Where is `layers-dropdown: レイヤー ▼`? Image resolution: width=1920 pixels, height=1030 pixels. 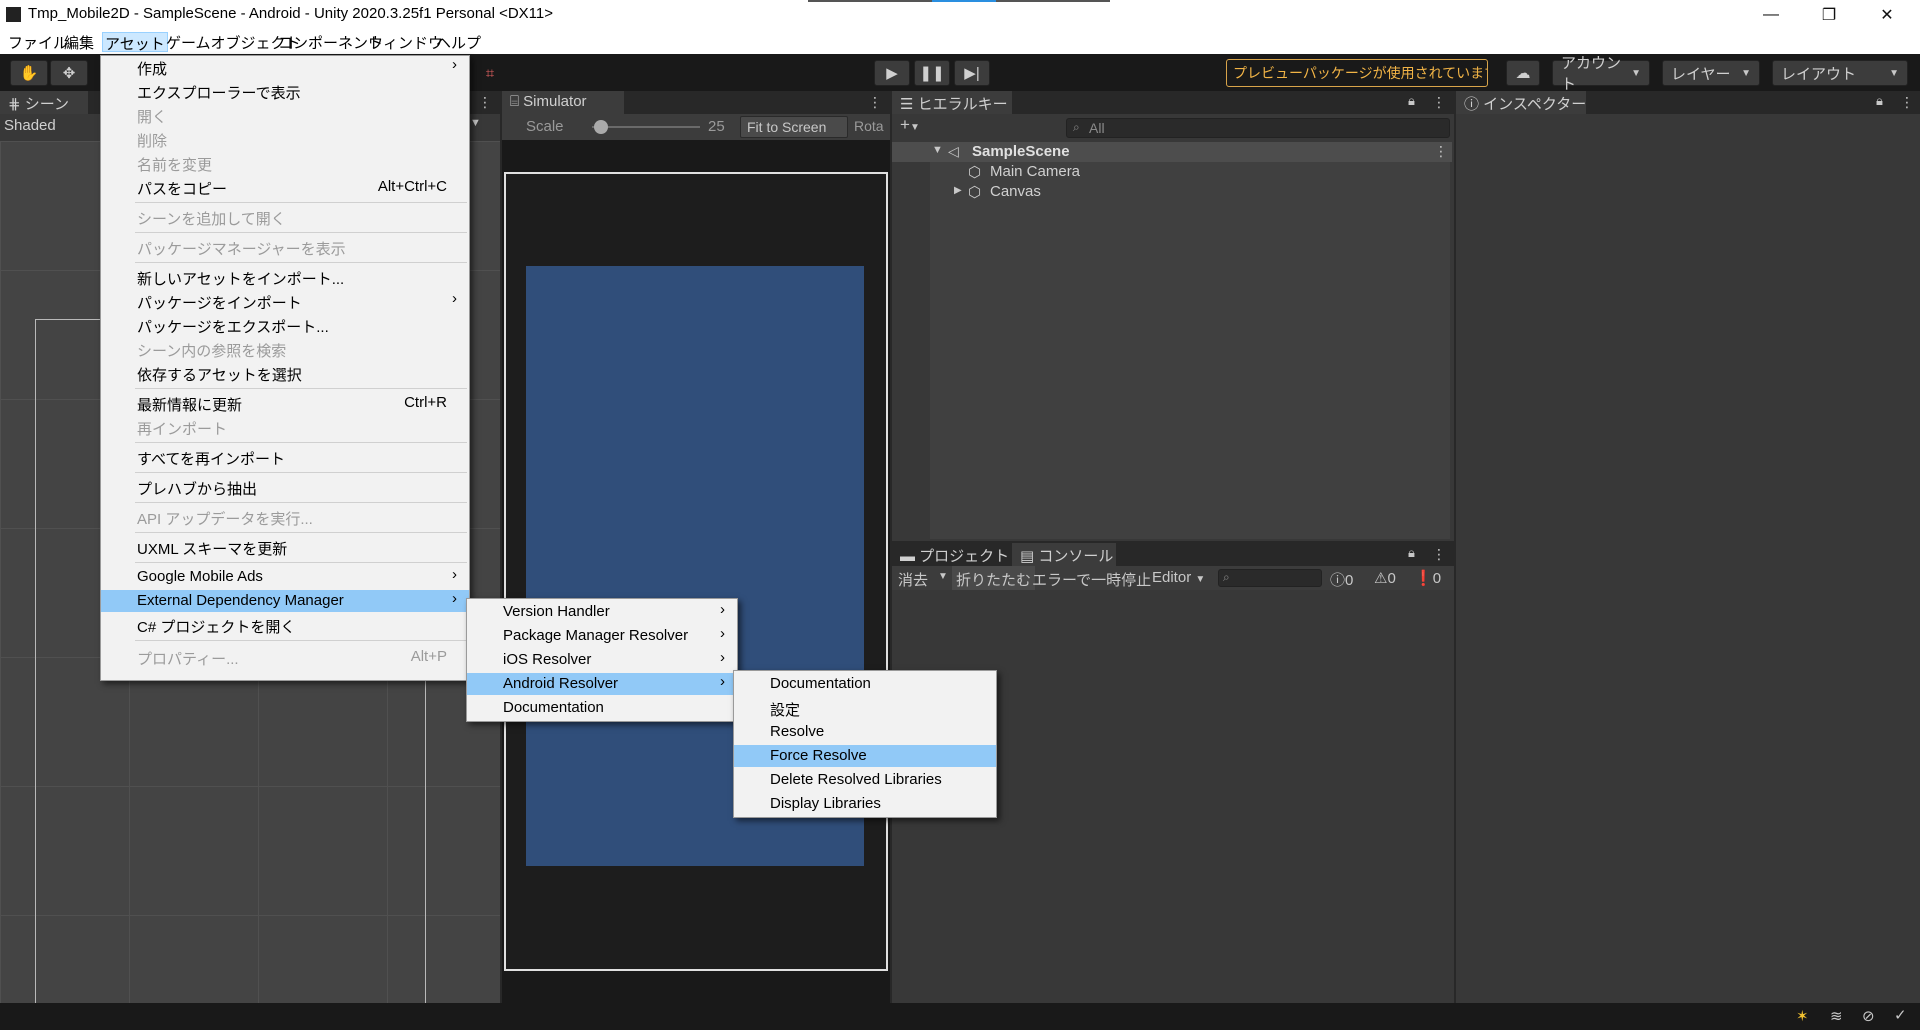
layers-dropdown: レイヤー ▼ is located at coordinates (1711, 73).